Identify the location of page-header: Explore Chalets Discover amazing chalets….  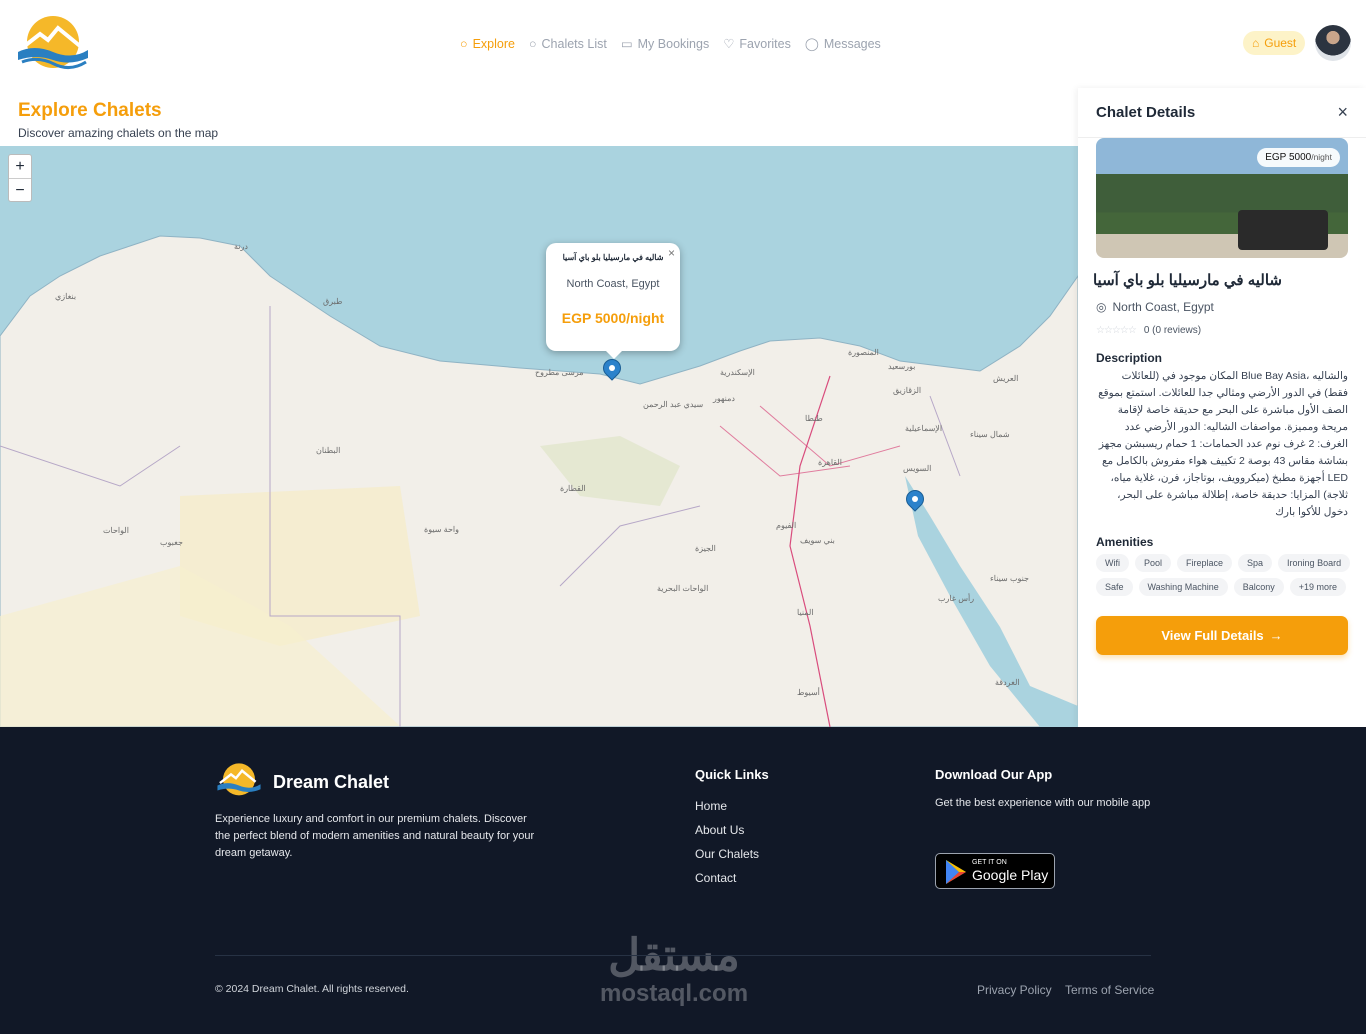
(118, 120).